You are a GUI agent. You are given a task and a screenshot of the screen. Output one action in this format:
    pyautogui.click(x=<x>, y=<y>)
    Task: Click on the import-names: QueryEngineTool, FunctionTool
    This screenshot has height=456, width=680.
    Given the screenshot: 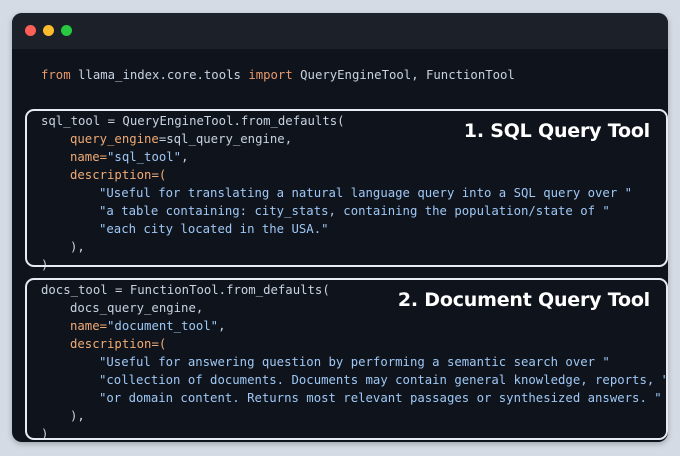 What is the action you would take?
    pyautogui.click(x=403, y=75)
    